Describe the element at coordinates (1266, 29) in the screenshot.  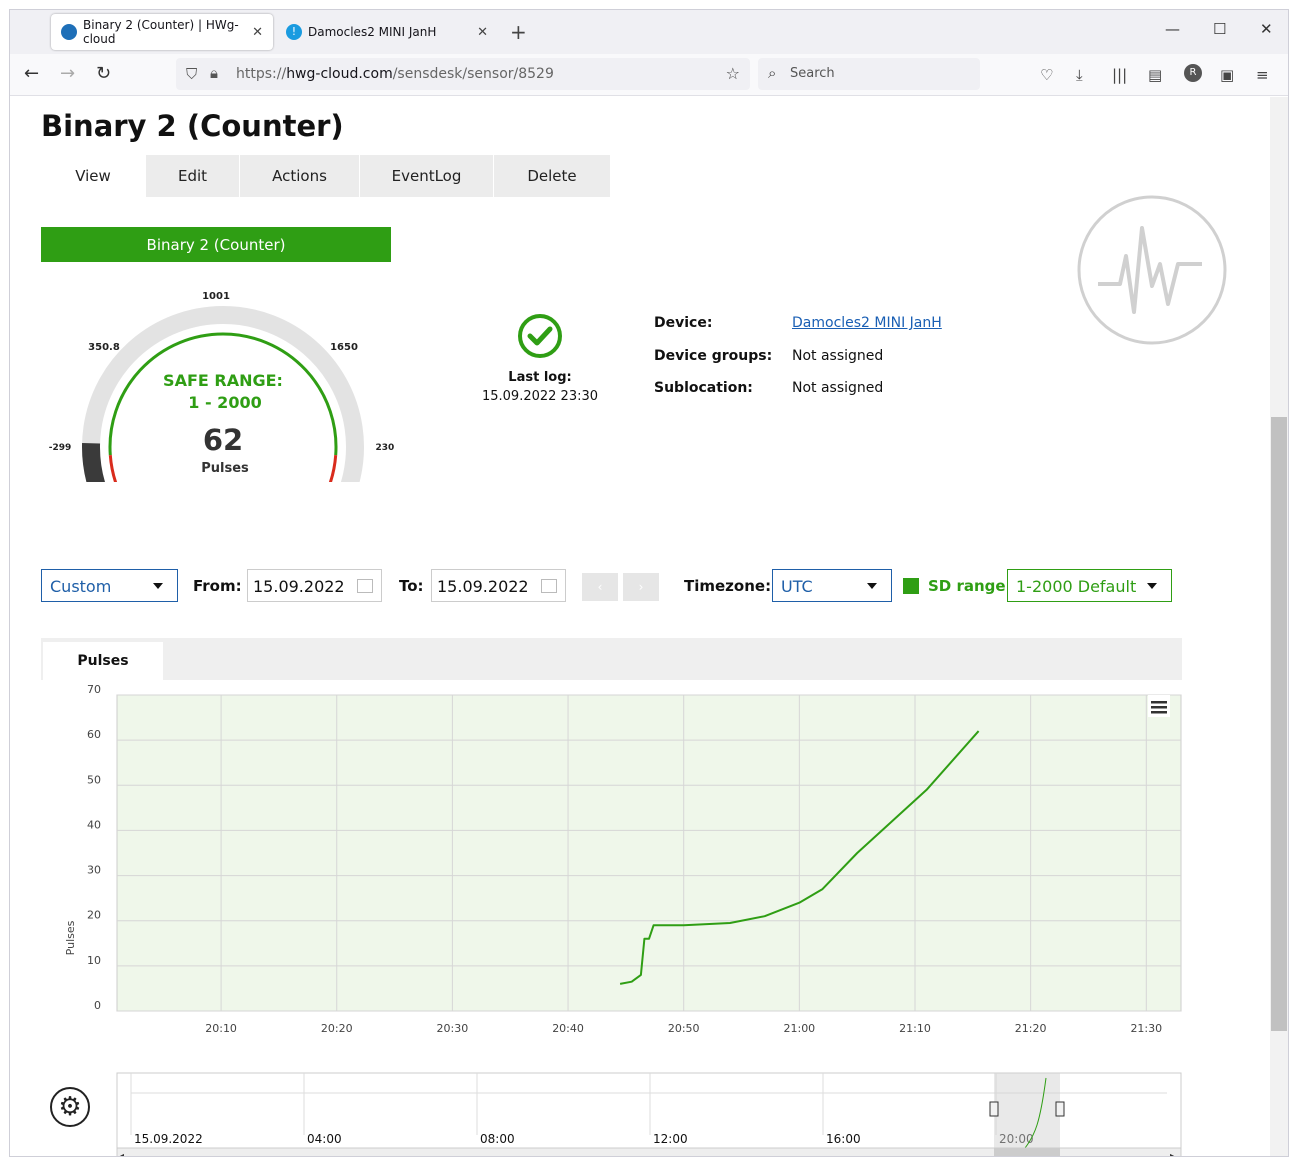
I see `close-window-icon: ✕` at that location.